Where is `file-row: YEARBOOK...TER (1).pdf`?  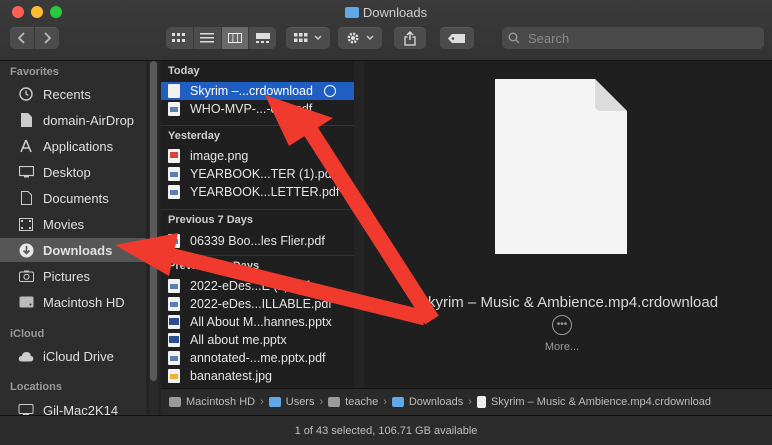
file-row: YEARBOOK...TER (1).pdf is located at coordinates (257, 174).